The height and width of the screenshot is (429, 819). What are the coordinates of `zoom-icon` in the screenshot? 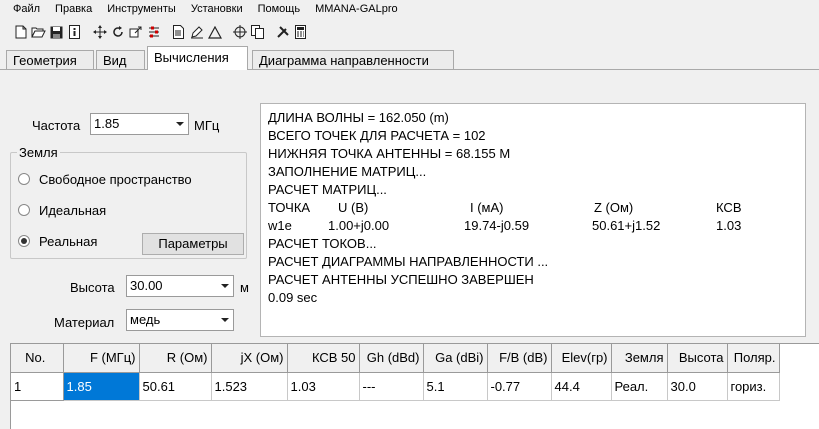 It's located at (135, 32).